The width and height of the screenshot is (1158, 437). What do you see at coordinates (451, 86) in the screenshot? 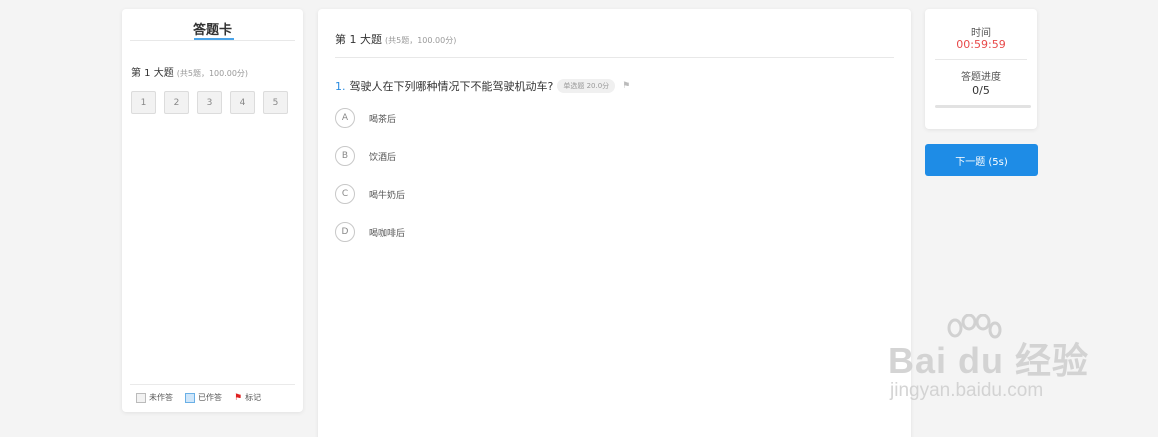
I see `question-text: 驾驶人在下列哪种情况下不能驾驶机动车?` at bounding box center [451, 86].